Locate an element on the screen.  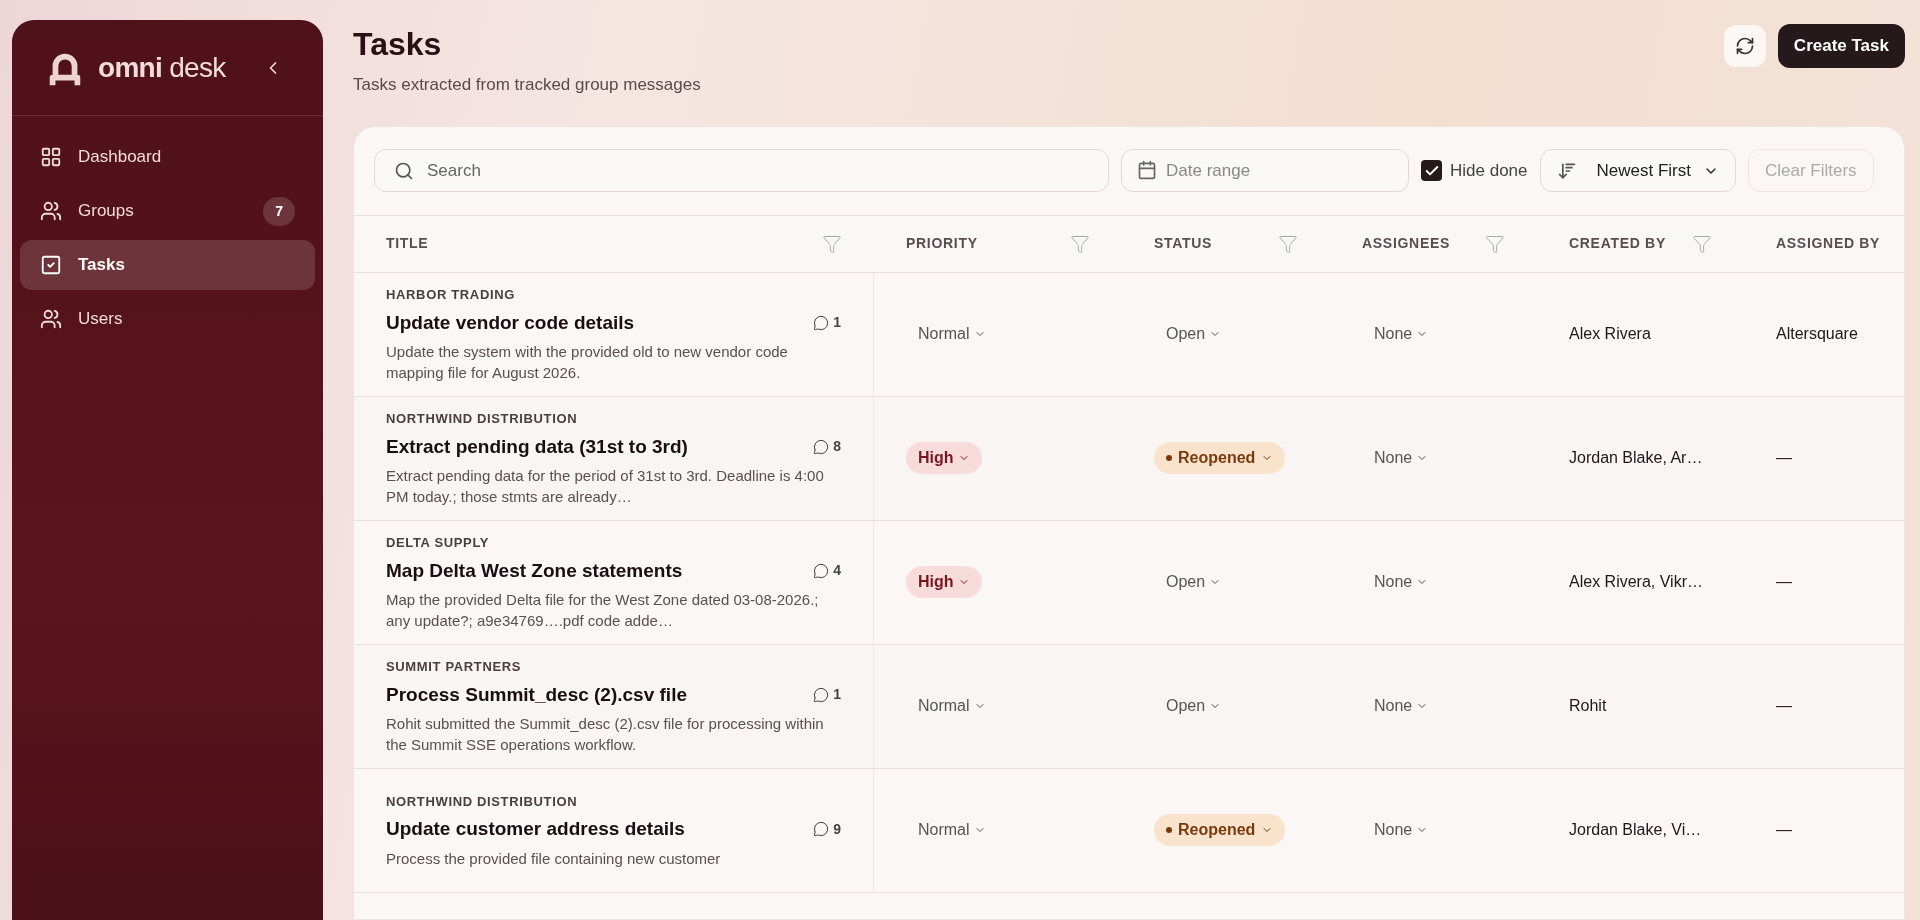
column-header: CREATED BY is located at coordinates (1617, 243).